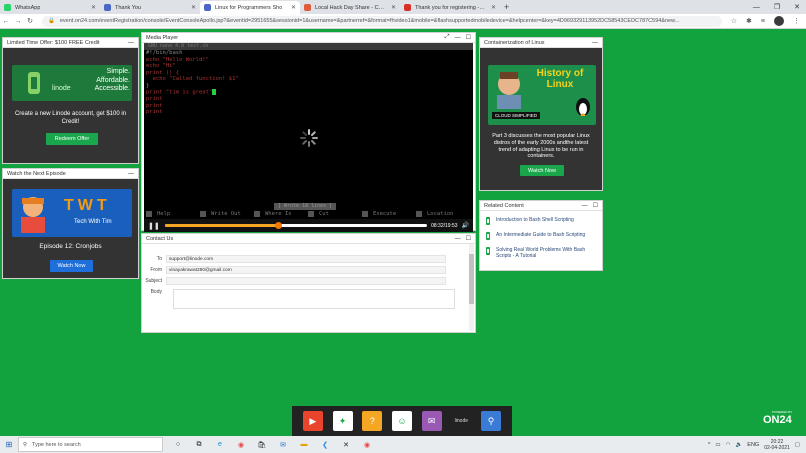  I want to click on dock-glyph: ✉, so click(431, 420).